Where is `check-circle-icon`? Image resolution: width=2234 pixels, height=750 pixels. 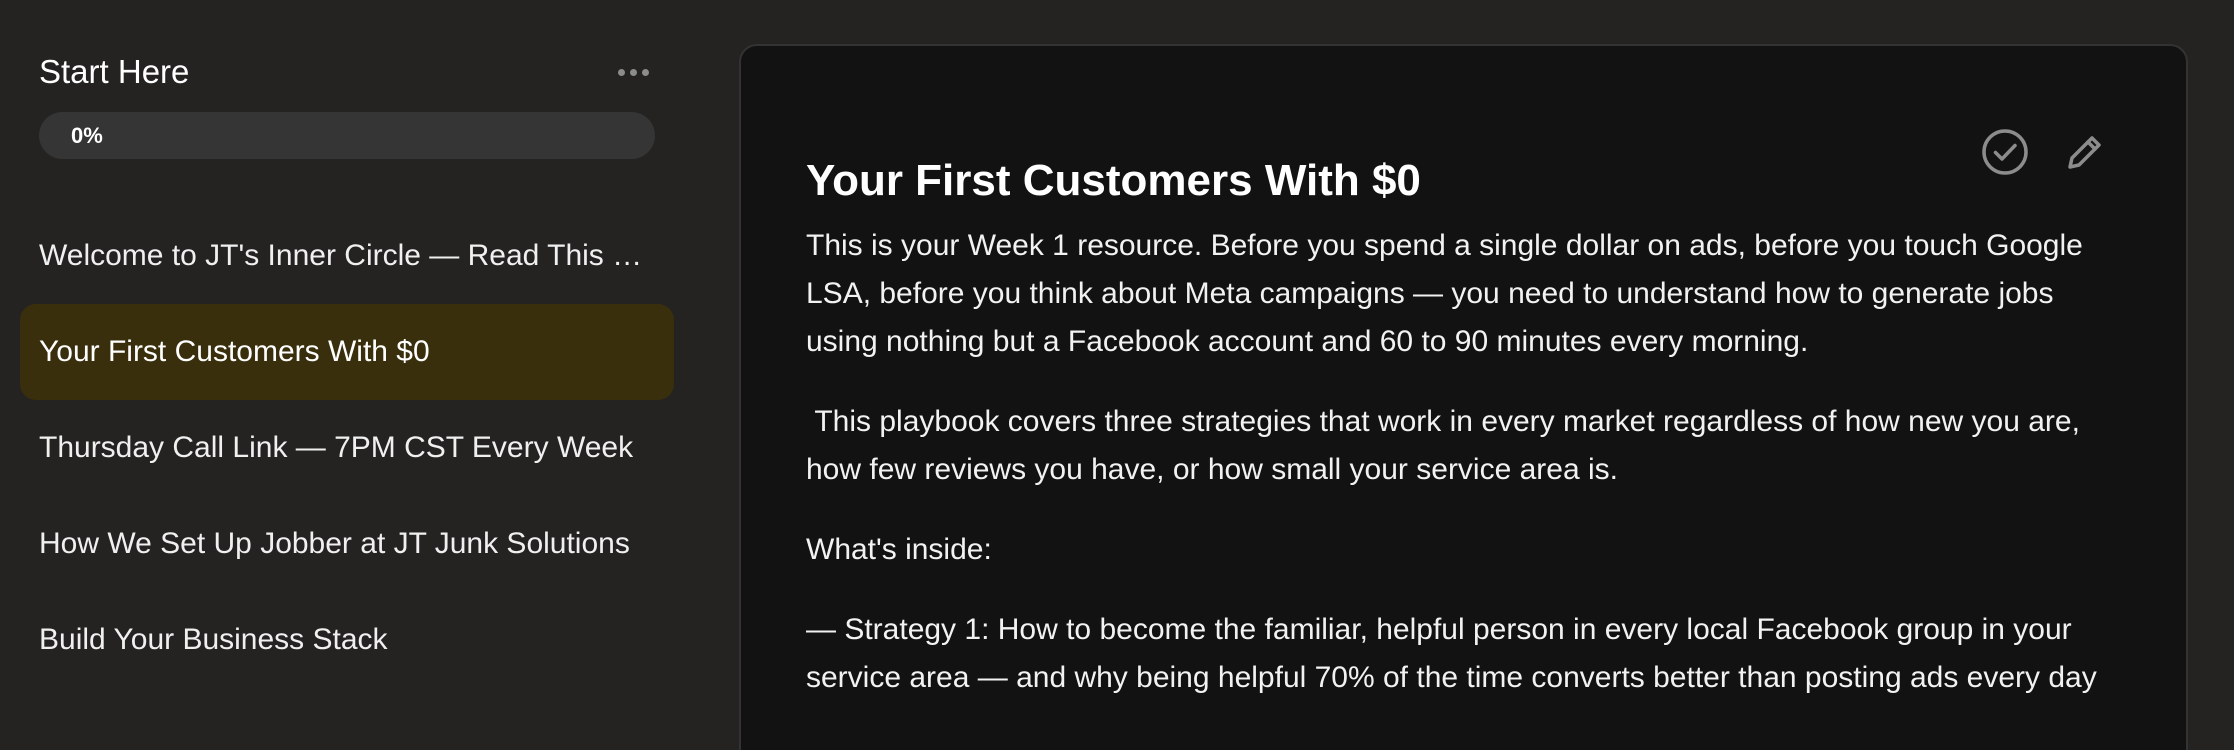
check-circle-icon is located at coordinates (2005, 152).